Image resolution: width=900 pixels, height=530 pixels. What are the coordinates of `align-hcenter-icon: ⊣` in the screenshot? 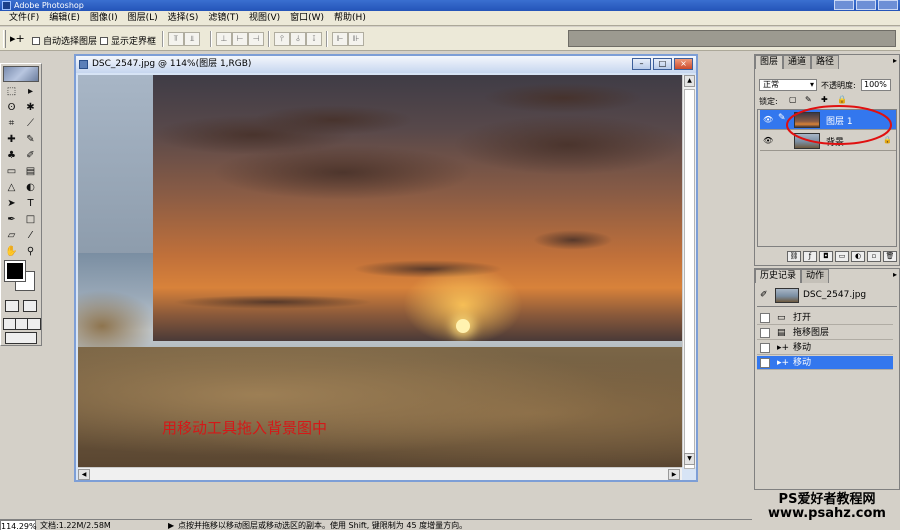 It's located at (256, 39).